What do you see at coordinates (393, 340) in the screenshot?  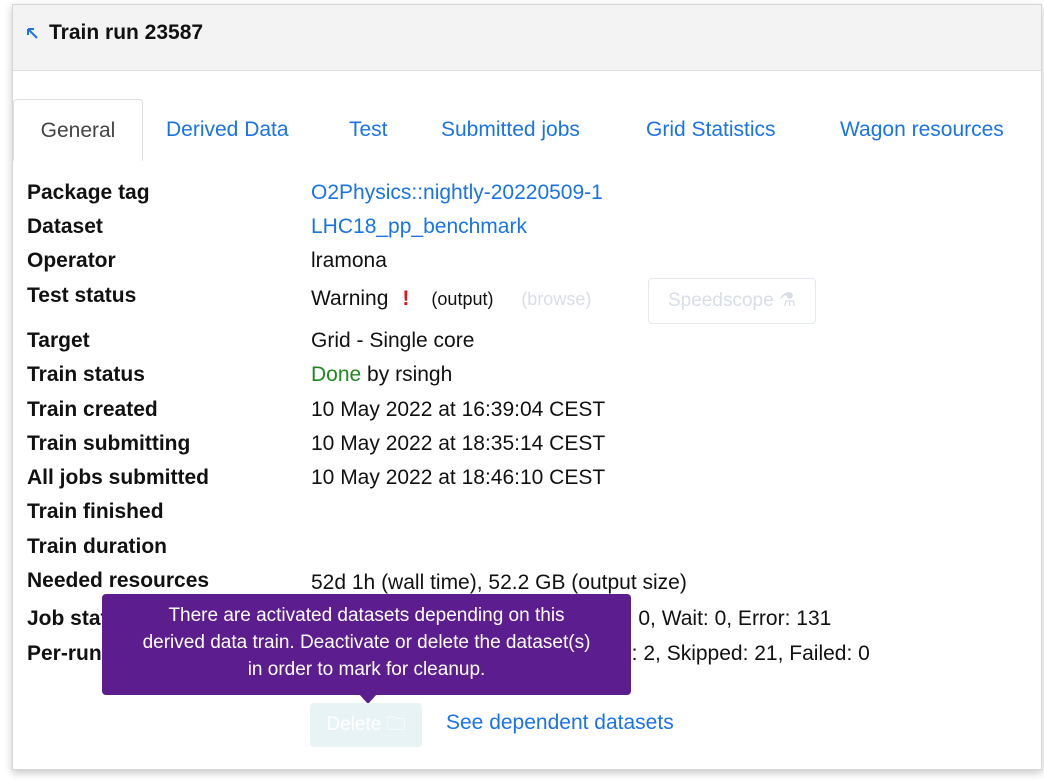 I see `target-value: Grid - Single core` at bounding box center [393, 340].